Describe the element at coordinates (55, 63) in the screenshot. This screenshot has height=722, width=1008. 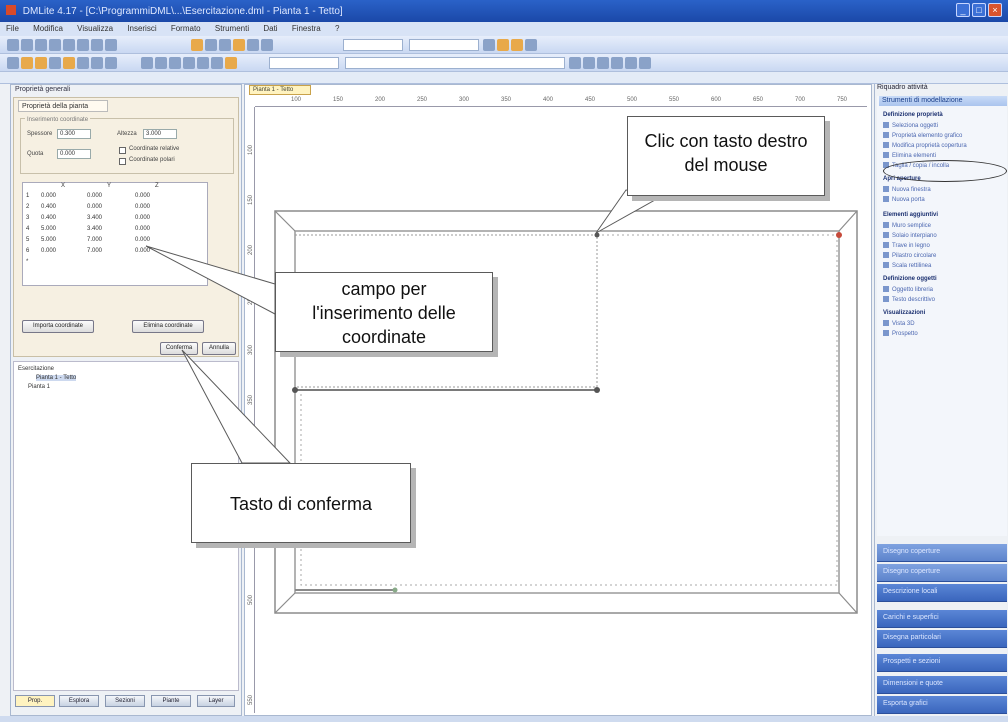
I see `window-icon` at that location.